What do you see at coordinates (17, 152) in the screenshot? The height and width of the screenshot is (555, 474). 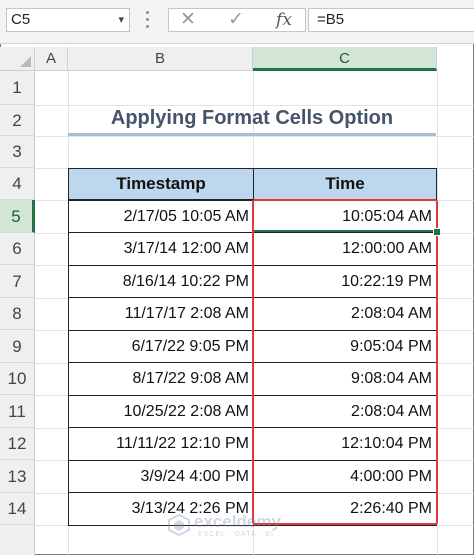 I see `row-header: 3` at bounding box center [17, 152].